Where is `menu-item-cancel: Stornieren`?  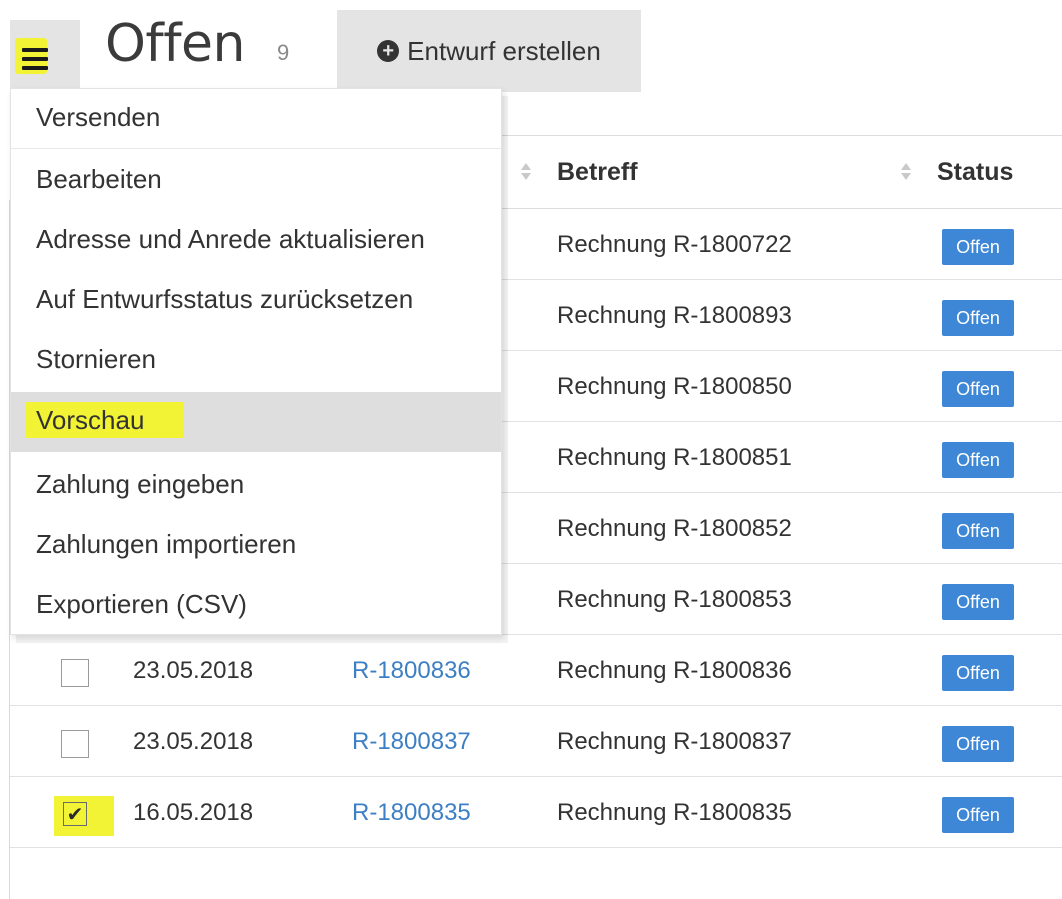 menu-item-cancel: Stornieren is located at coordinates (256, 361).